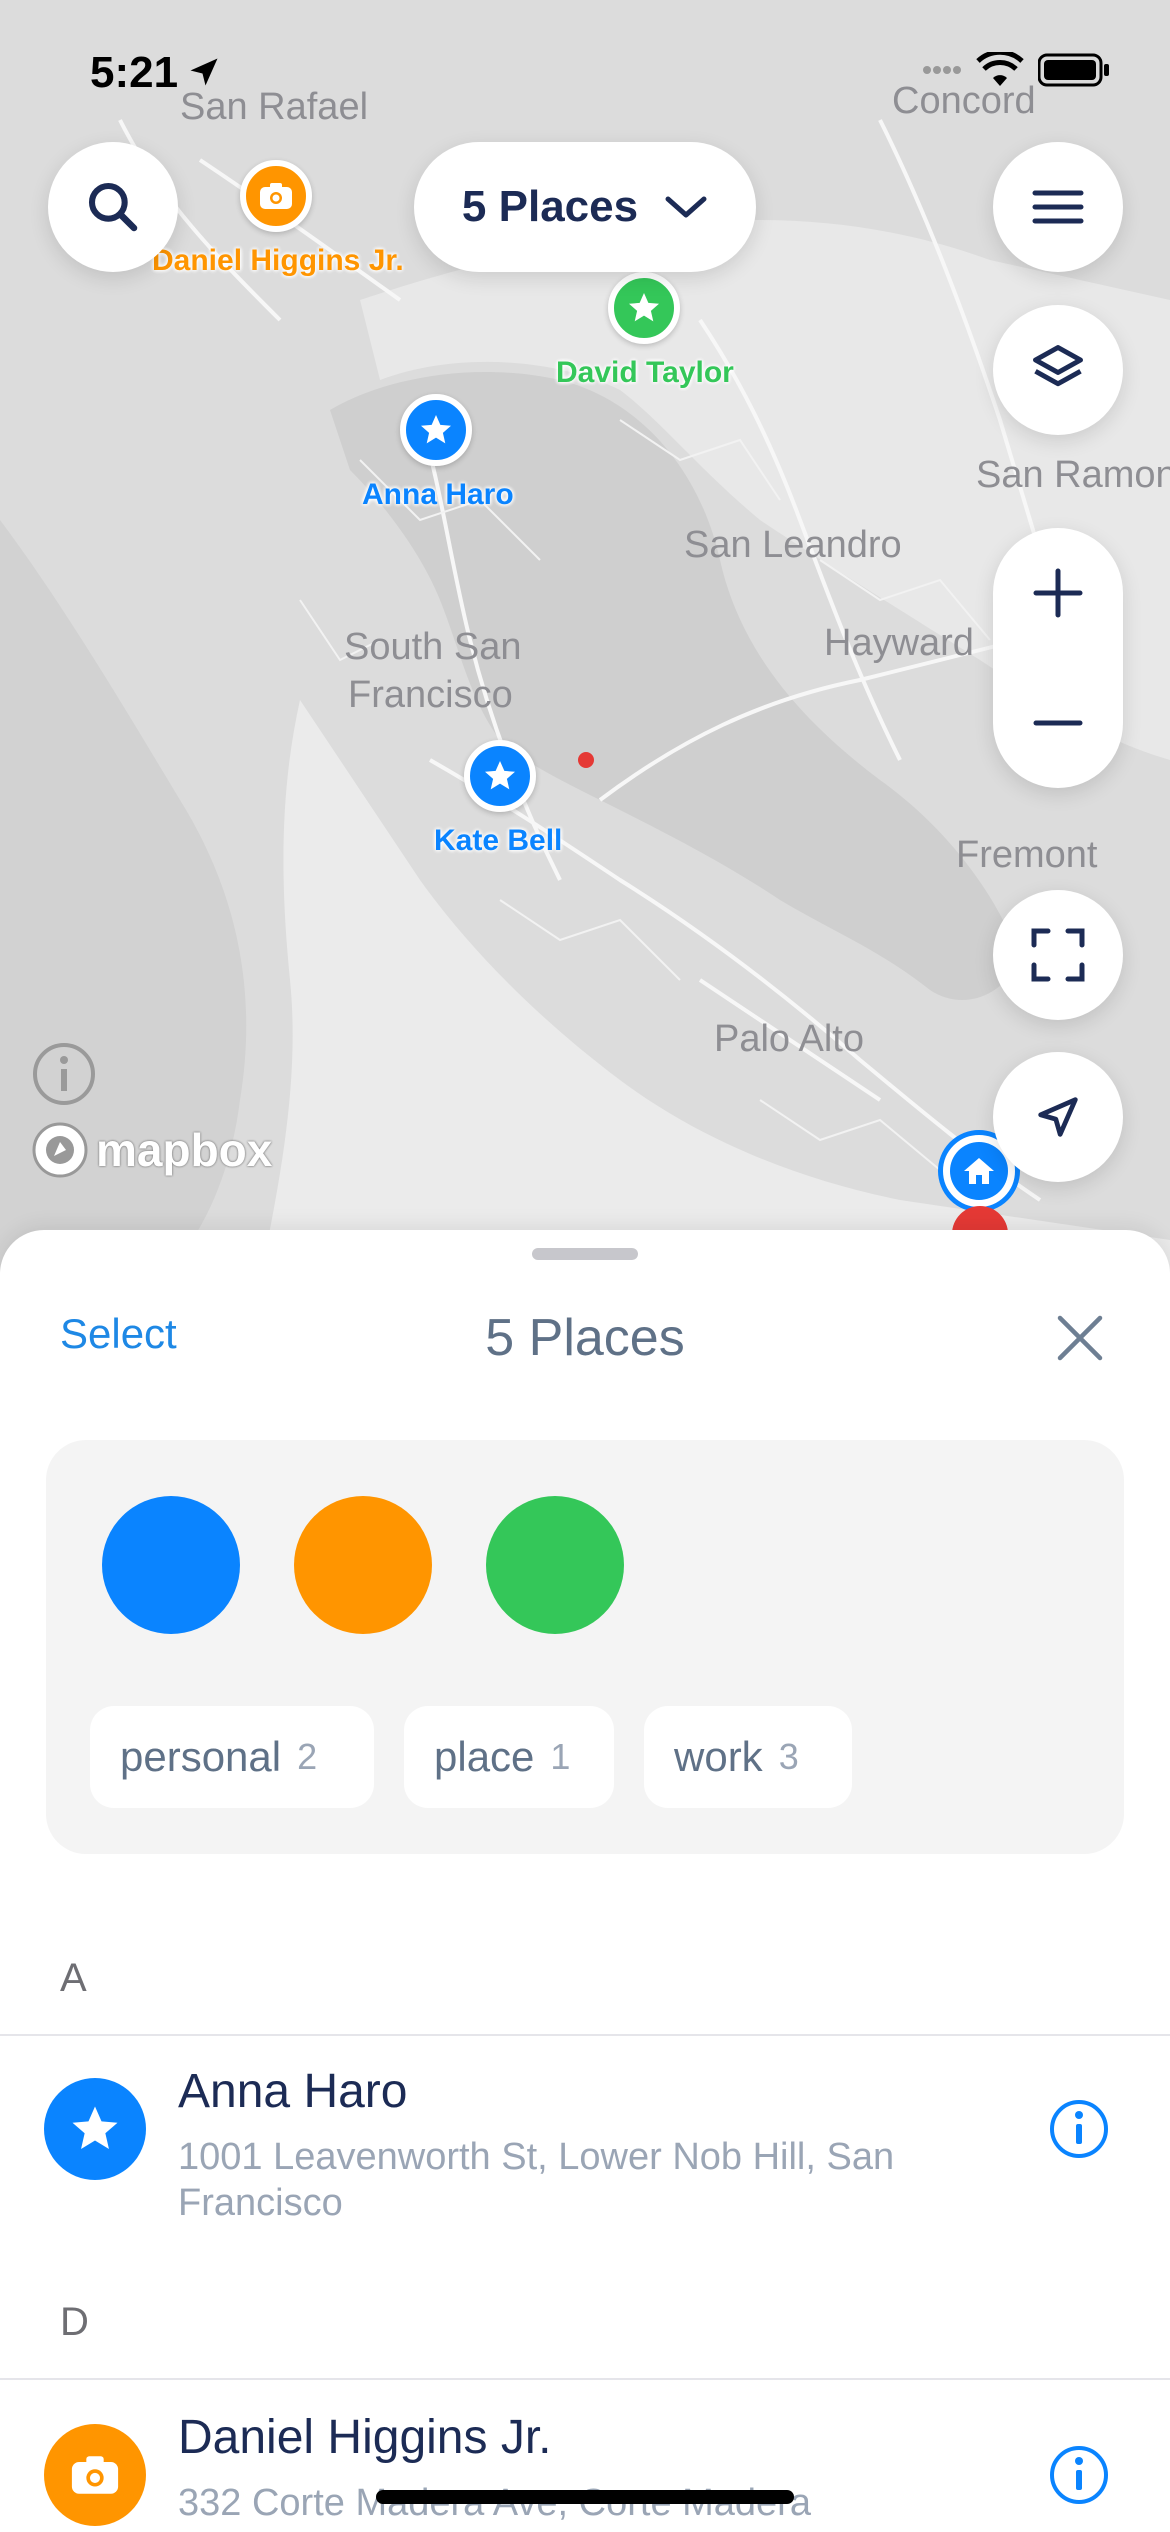 The width and height of the screenshot is (1170, 2532). I want to click on status-bar: 5:21, so click(585, 70).